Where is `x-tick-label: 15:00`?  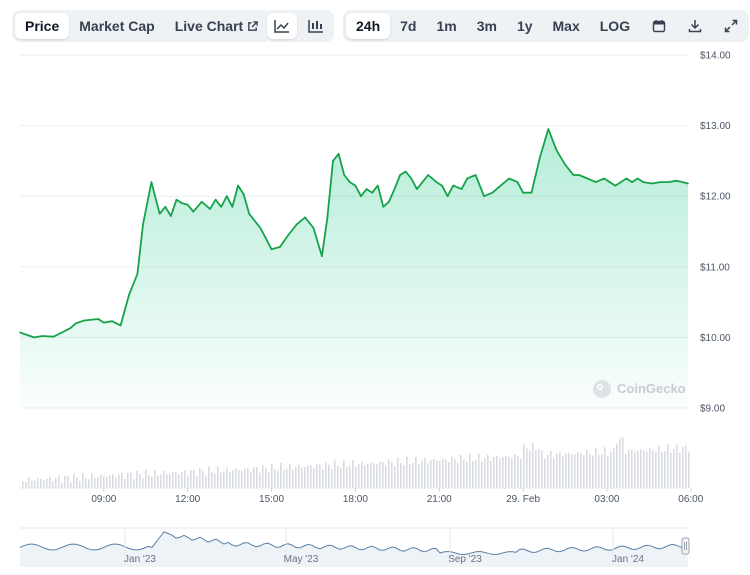
x-tick-label: 15:00 is located at coordinates (271, 499).